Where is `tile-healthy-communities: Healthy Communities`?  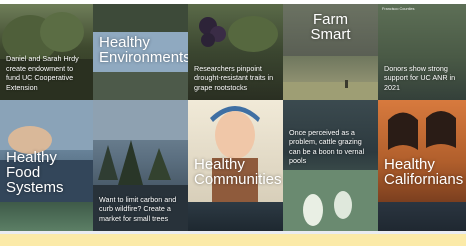
tile-healthy-communities: Healthy Communities is located at coordinates (235, 151).